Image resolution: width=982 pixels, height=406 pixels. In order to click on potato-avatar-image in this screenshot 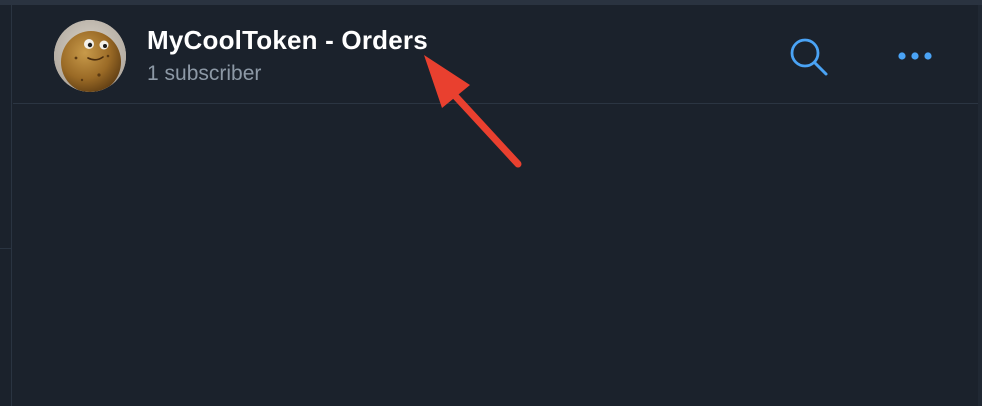, I will do `click(90, 56)`.